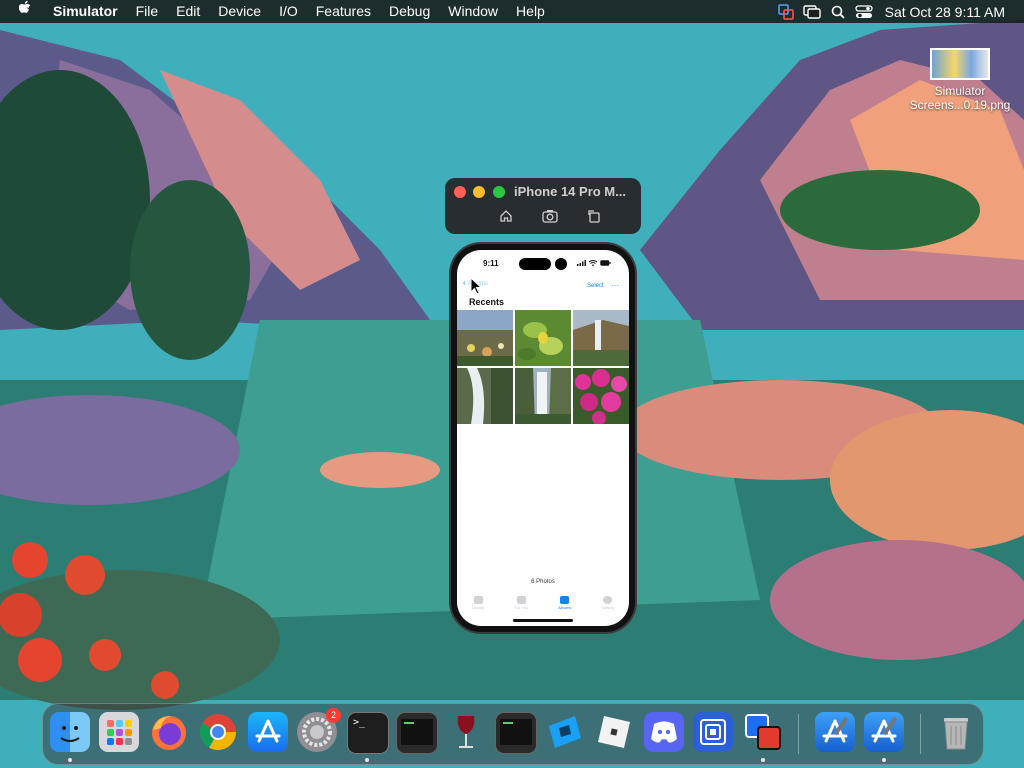 The width and height of the screenshot is (1024, 768). What do you see at coordinates (70, 732) in the screenshot?
I see `finder-app-icon` at bounding box center [70, 732].